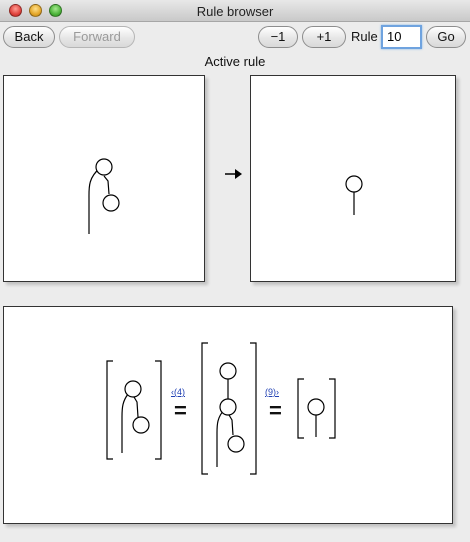 This screenshot has width=470, height=542. Describe the element at coordinates (158, 410) in the screenshot. I see `term1-right-bracket` at that location.